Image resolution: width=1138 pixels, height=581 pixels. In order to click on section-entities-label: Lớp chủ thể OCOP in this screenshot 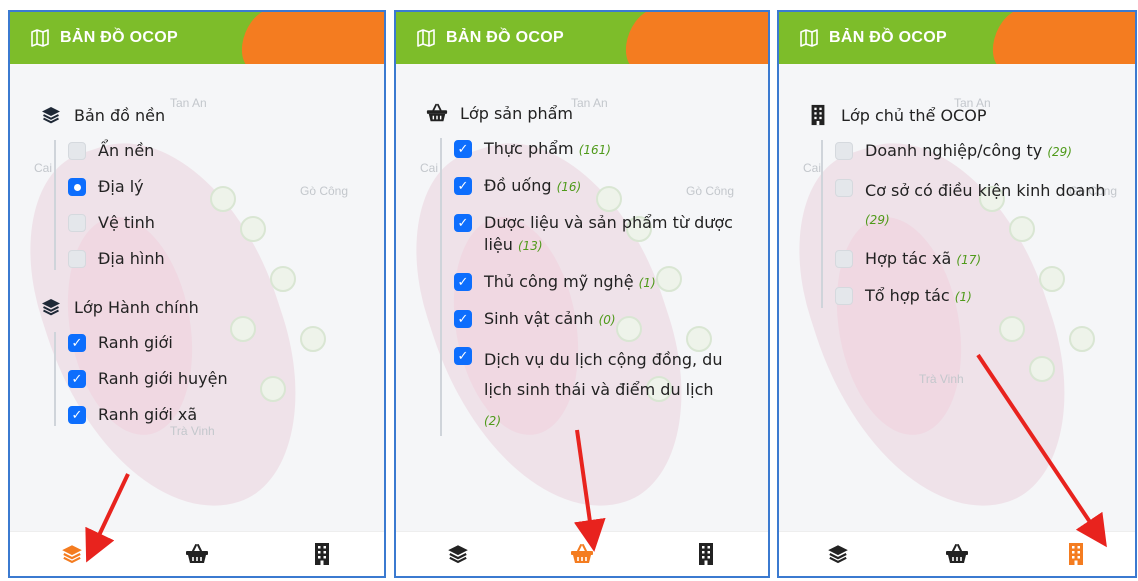, I will do `click(914, 115)`.